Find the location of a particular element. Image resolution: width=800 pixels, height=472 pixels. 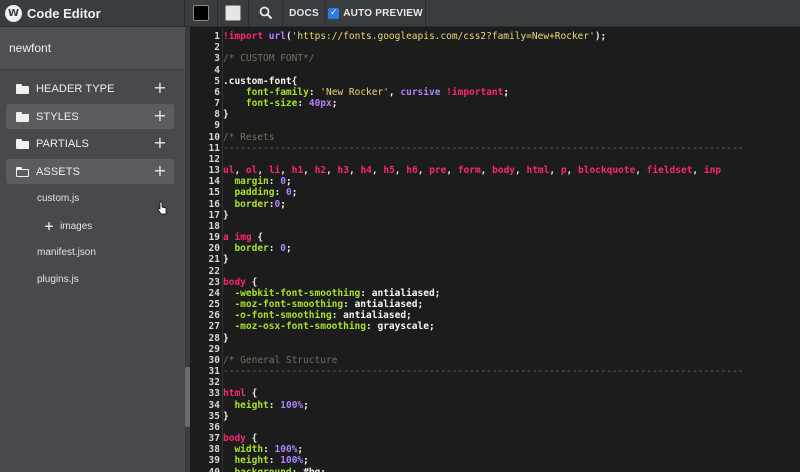

light-preview-button is located at coordinates (233, 13).